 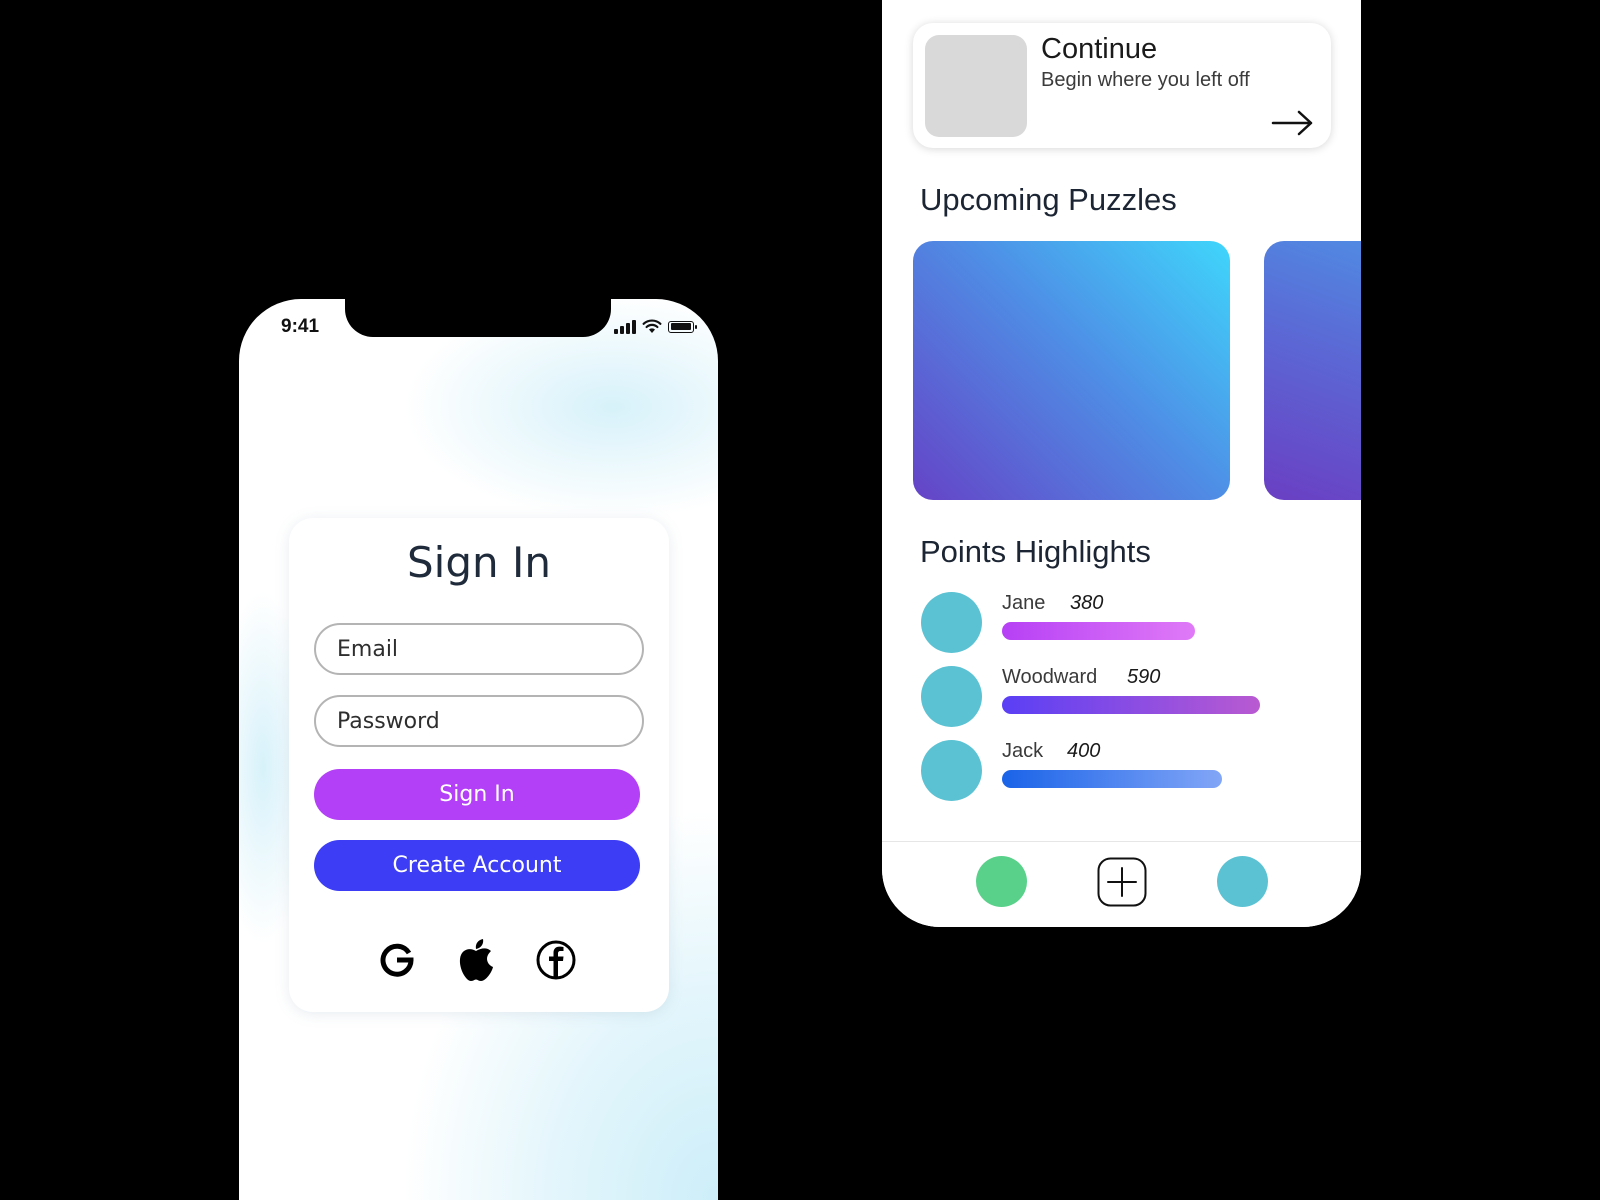 I want to click on signin-button: Sign In, so click(x=477, y=794).